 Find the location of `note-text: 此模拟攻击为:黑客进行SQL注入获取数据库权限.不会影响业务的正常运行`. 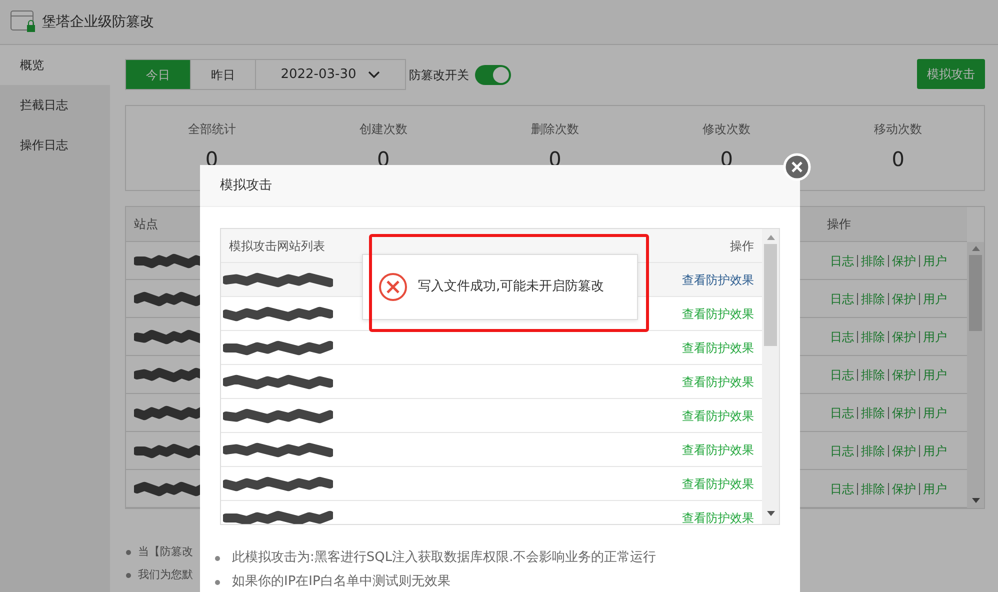

note-text: 此模拟攻击为:黑客进行SQL注入获取数据库权限.不会影响业务的正常运行 is located at coordinates (444, 558).